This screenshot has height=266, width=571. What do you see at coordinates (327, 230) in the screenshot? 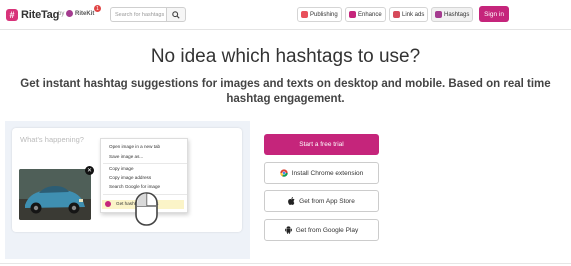
I see `get-from-google-play-label: Get from Google Play` at bounding box center [327, 230].